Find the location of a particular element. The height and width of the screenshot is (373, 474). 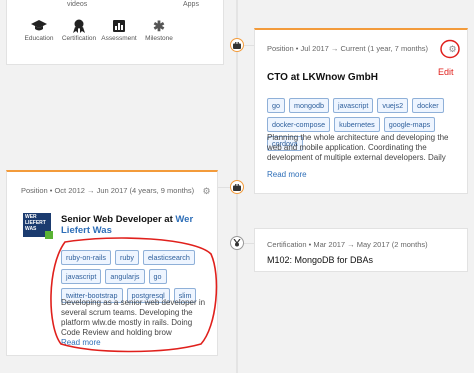

skill-tag: vuejs2 is located at coordinates (393, 105).